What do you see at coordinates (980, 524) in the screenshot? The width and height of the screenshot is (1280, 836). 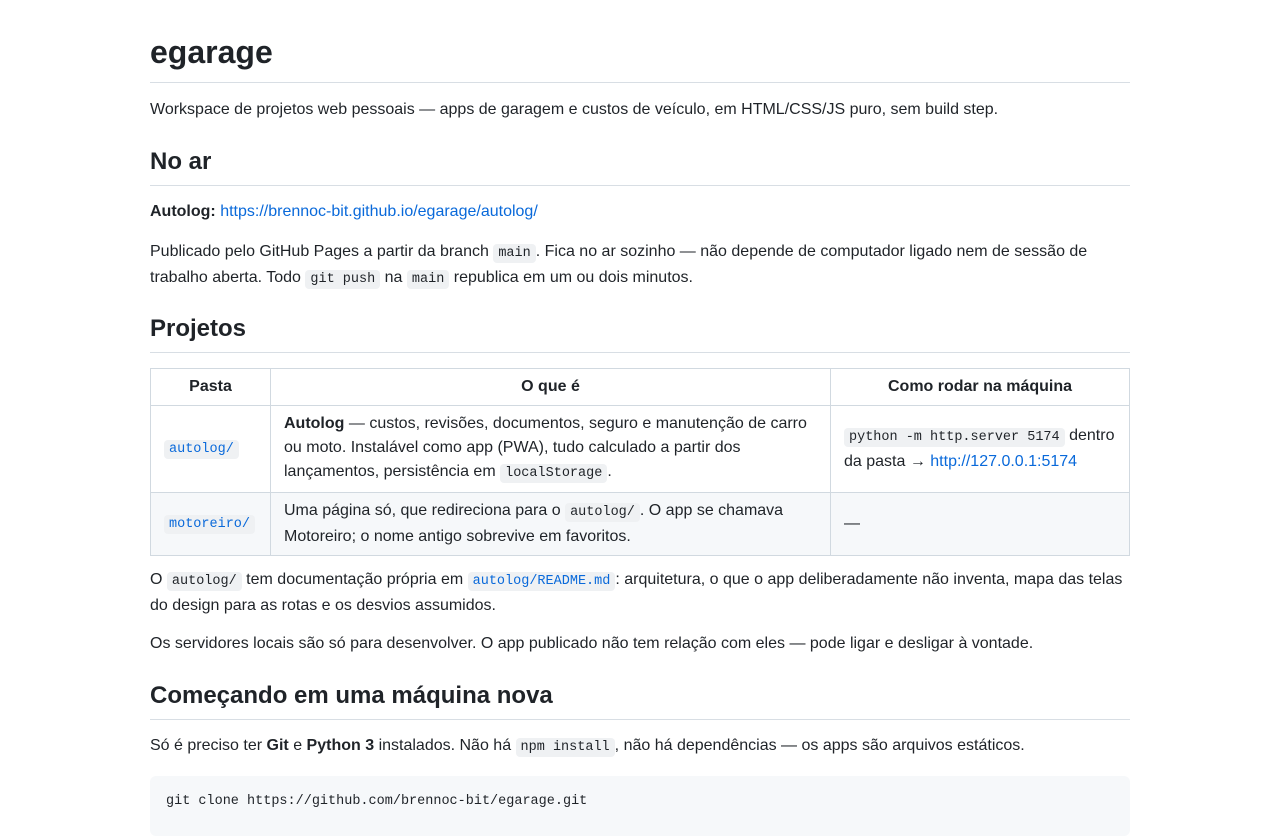 I see `run-cell: —` at bounding box center [980, 524].